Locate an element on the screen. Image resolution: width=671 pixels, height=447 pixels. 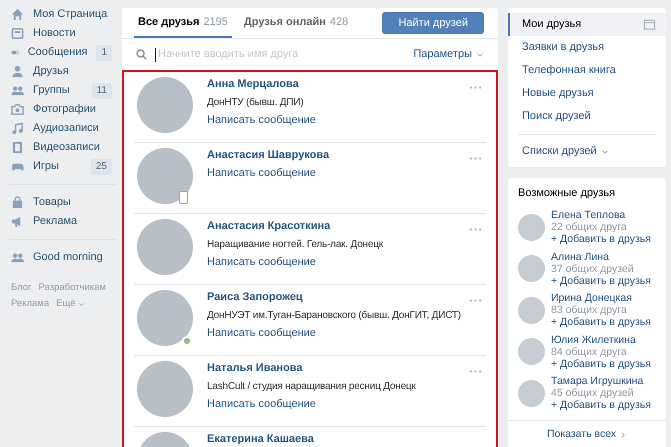
nav-item: Поиск друзей is located at coordinates (587, 116).